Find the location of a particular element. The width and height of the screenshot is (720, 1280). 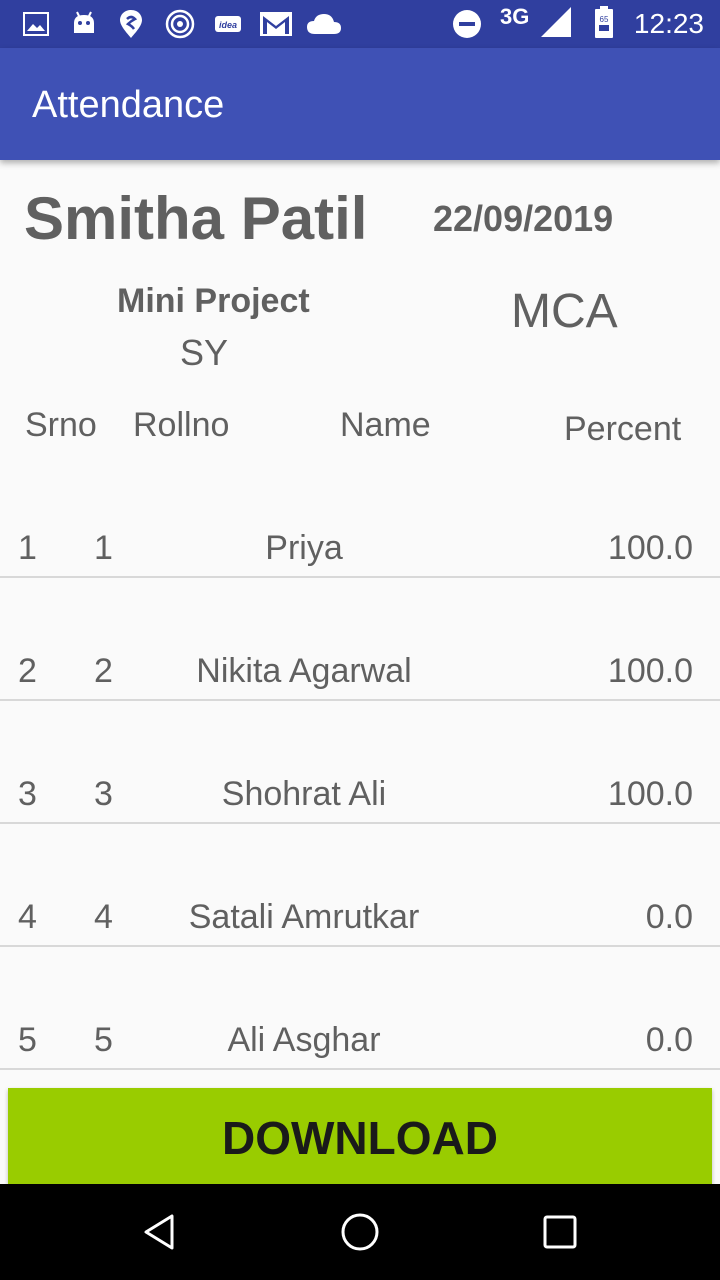

cell-rollno: 4 is located at coordinates (103, 917).